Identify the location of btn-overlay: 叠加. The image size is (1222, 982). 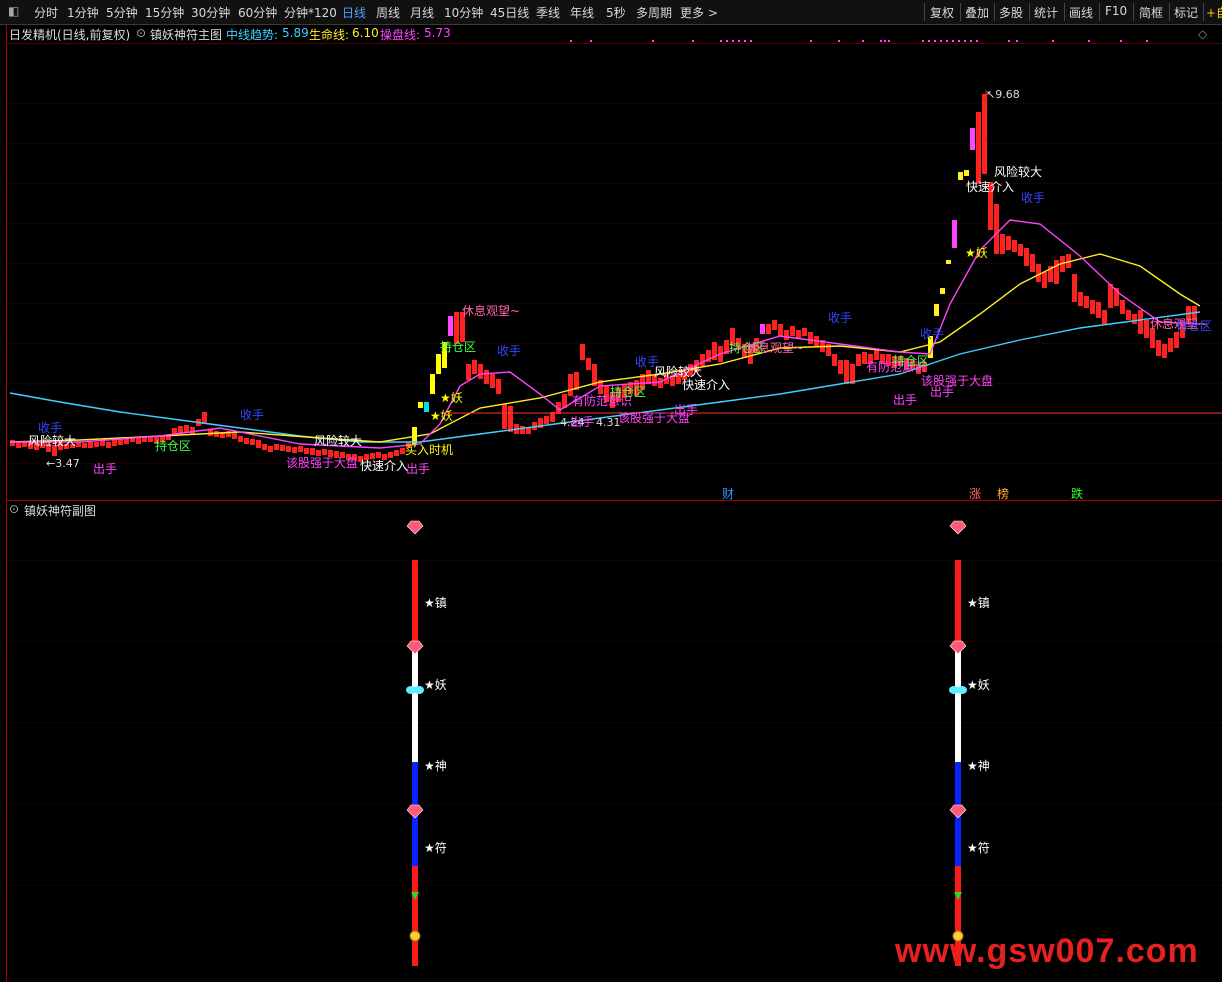
(977, 12).